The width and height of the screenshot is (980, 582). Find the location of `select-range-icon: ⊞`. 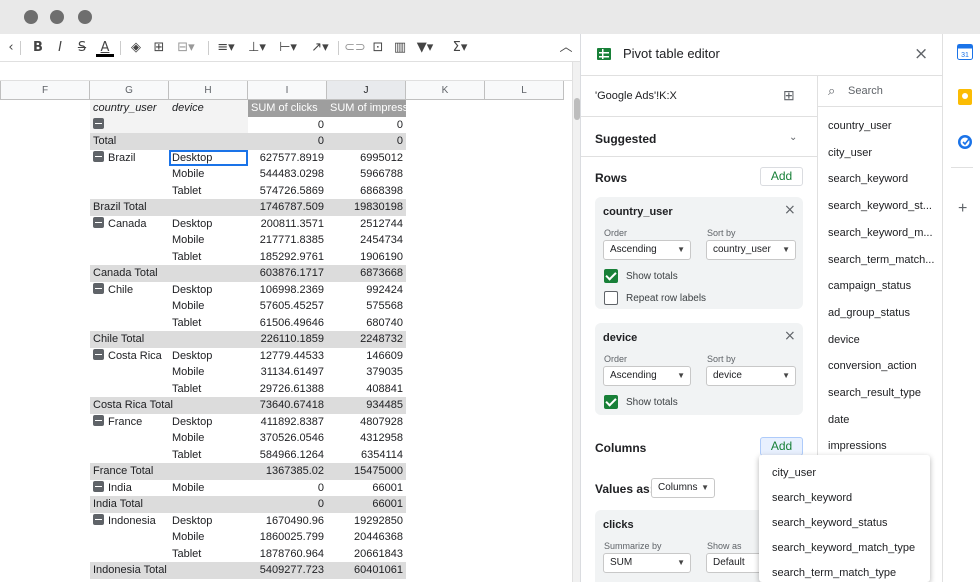

select-range-icon: ⊞ is located at coordinates (789, 95).